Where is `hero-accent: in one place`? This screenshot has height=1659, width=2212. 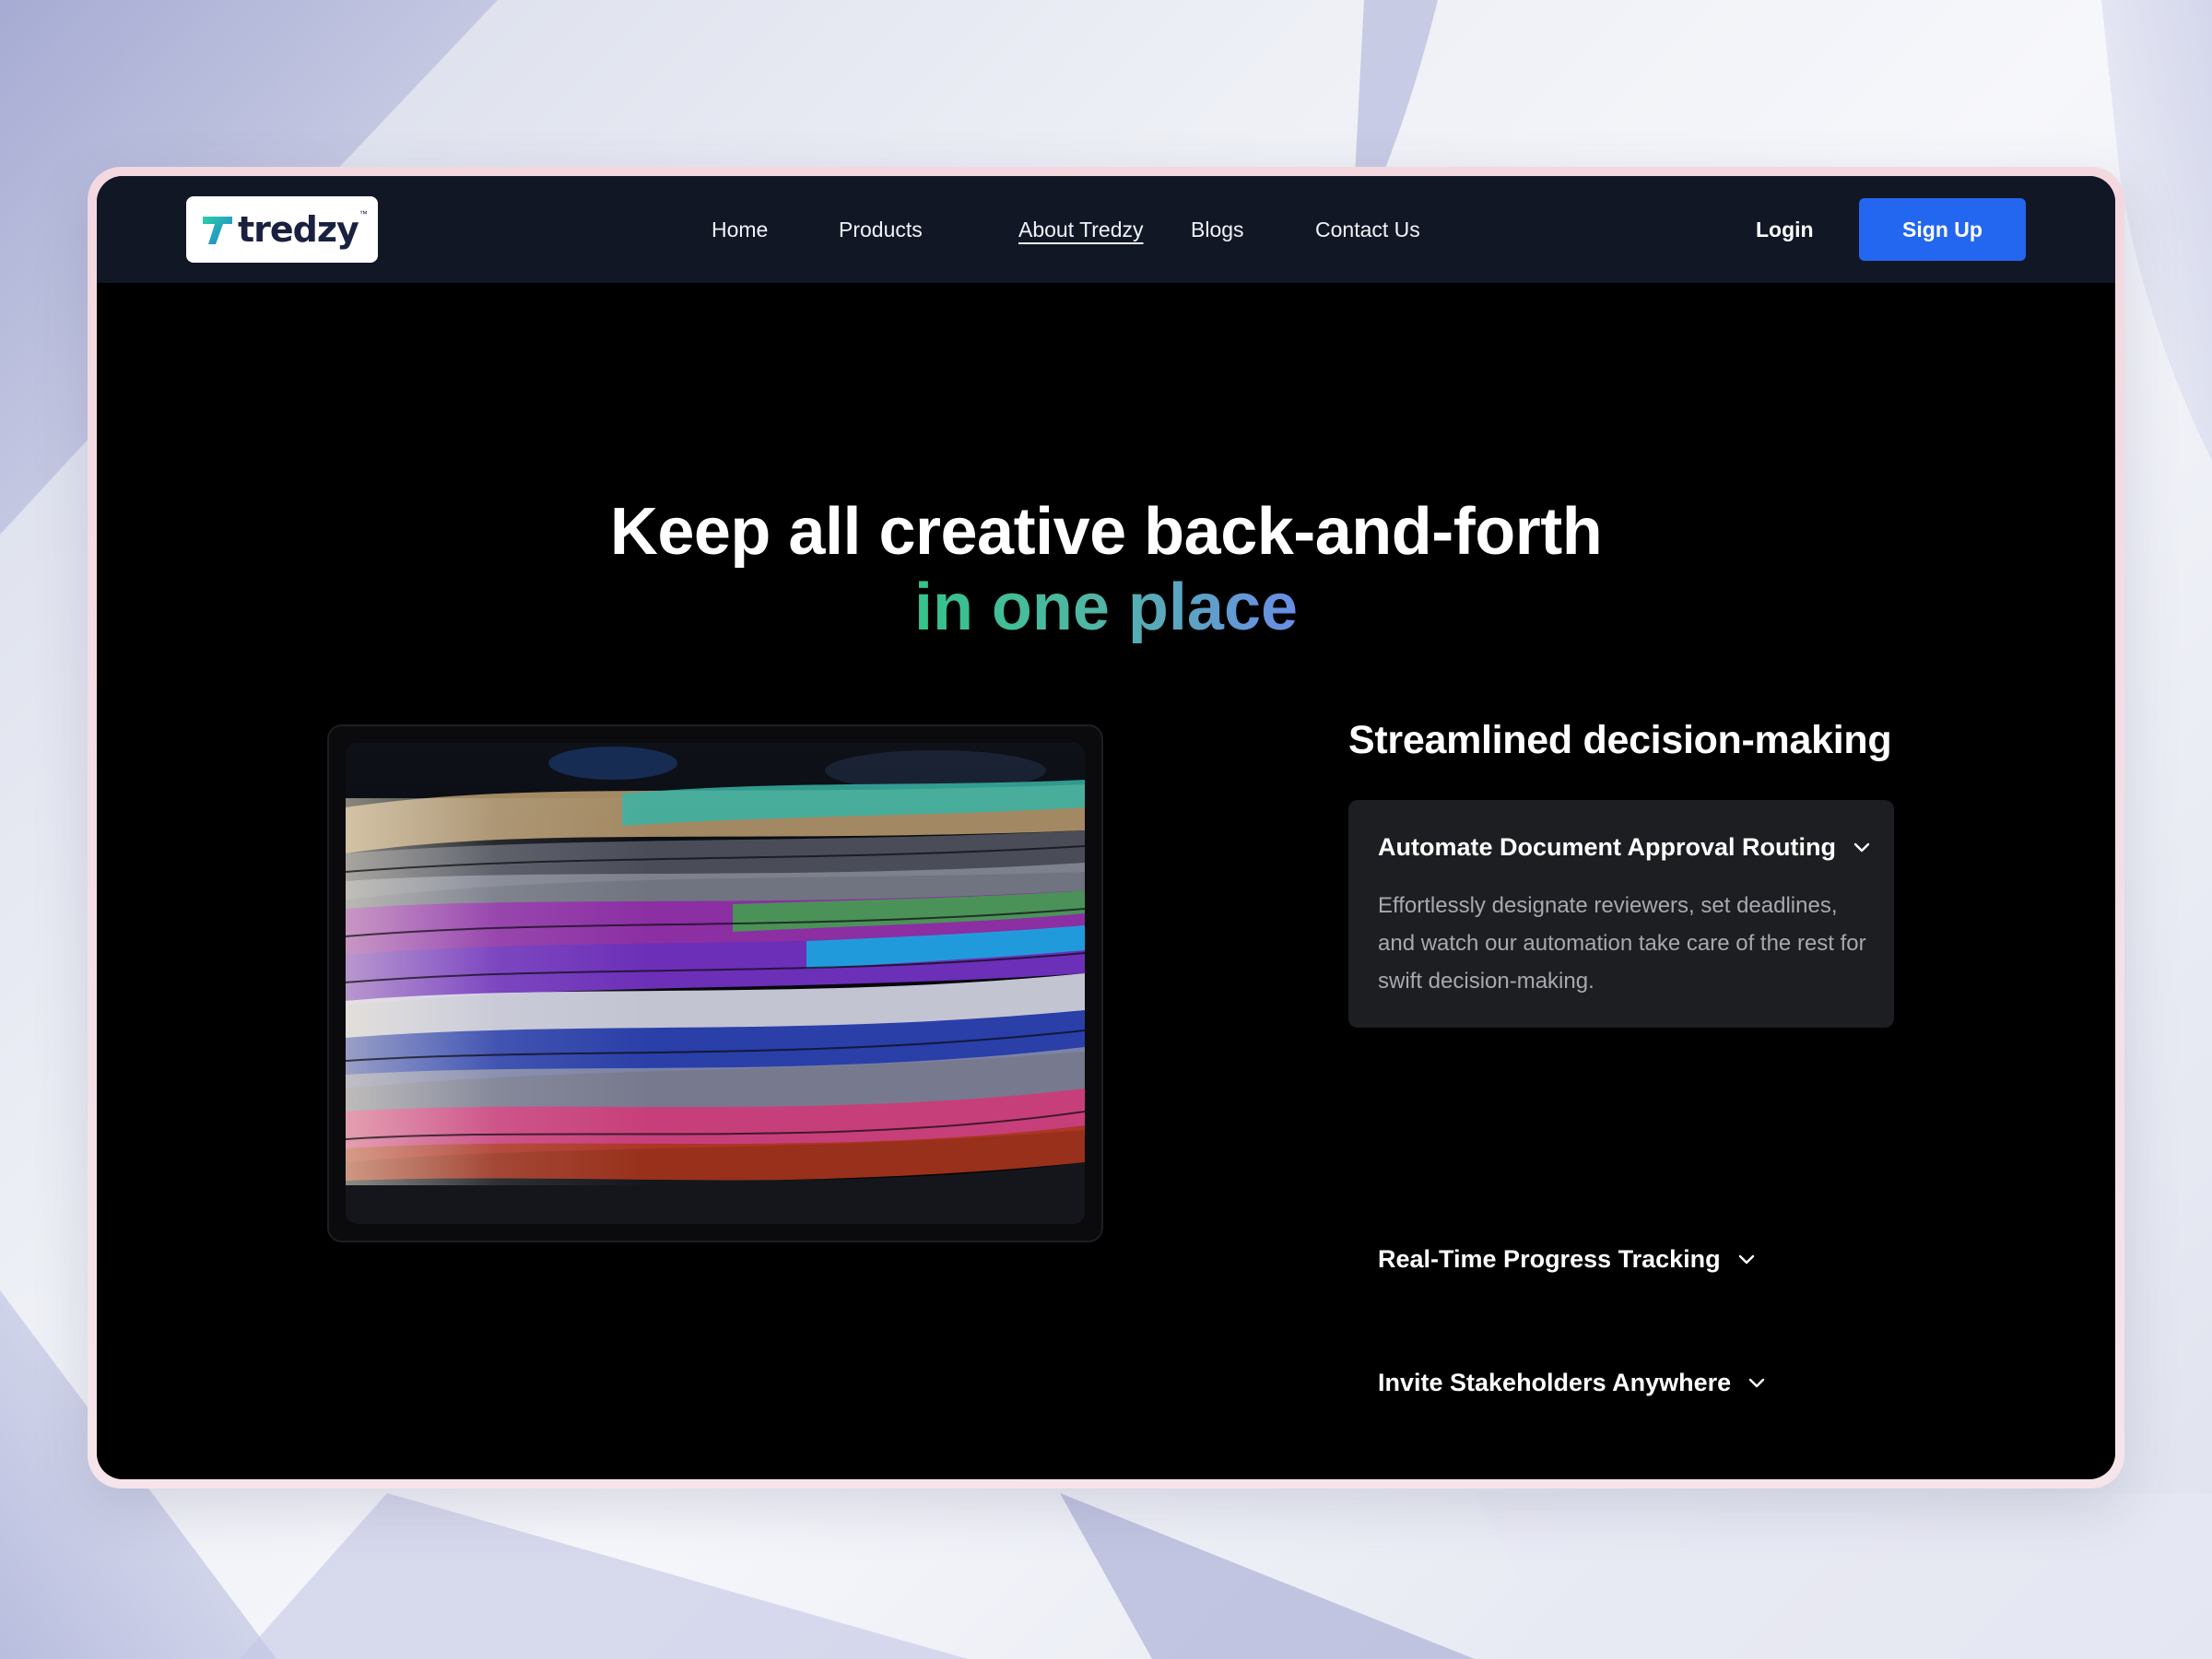 hero-accent: in one place is located at coordinates (1106, 607).